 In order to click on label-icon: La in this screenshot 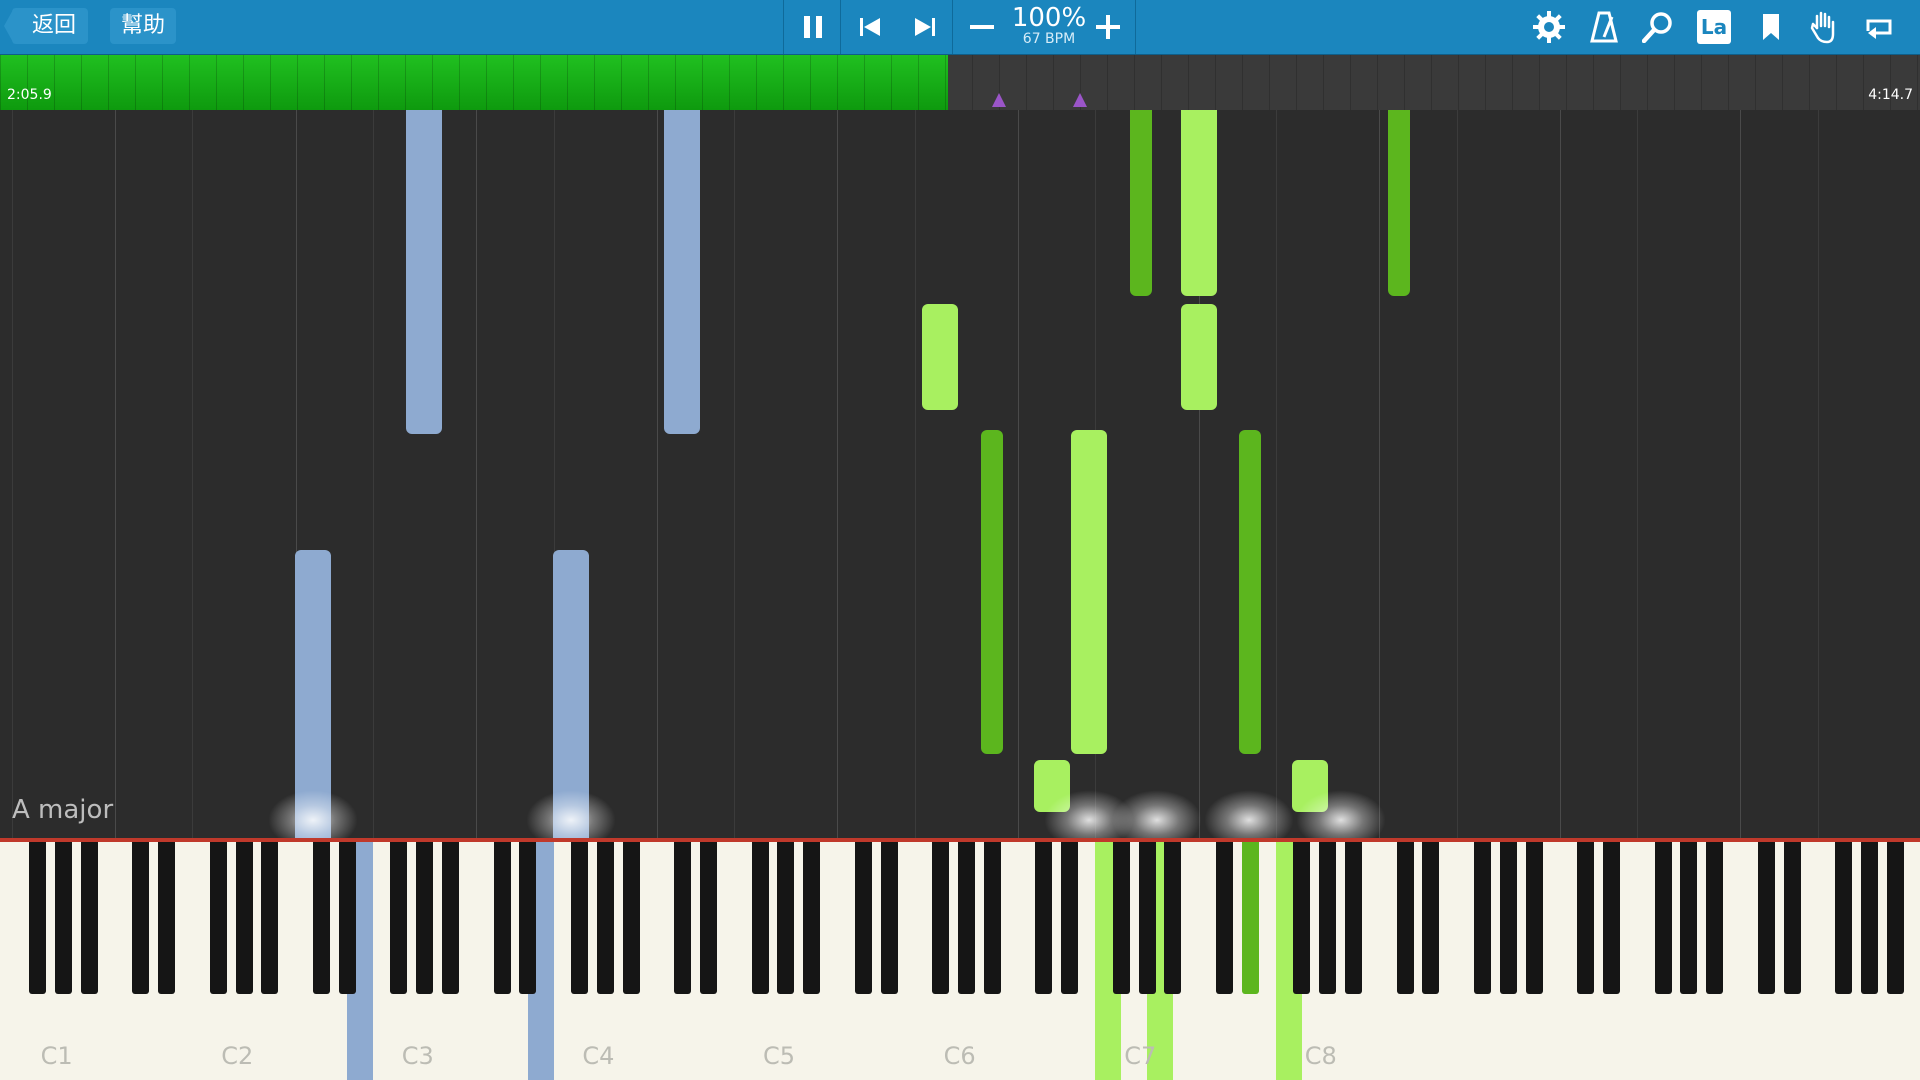, I will do `click(1714, 27)`.